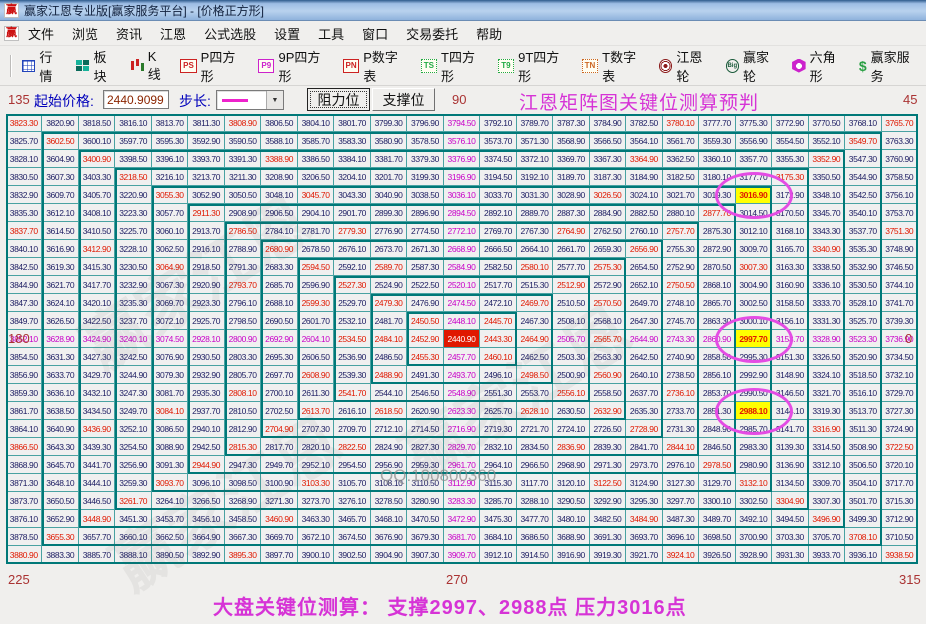 This screenshot has width=926, height=624. I want to click on toolbar-item-9: TN T数字表, so click(614, 66).